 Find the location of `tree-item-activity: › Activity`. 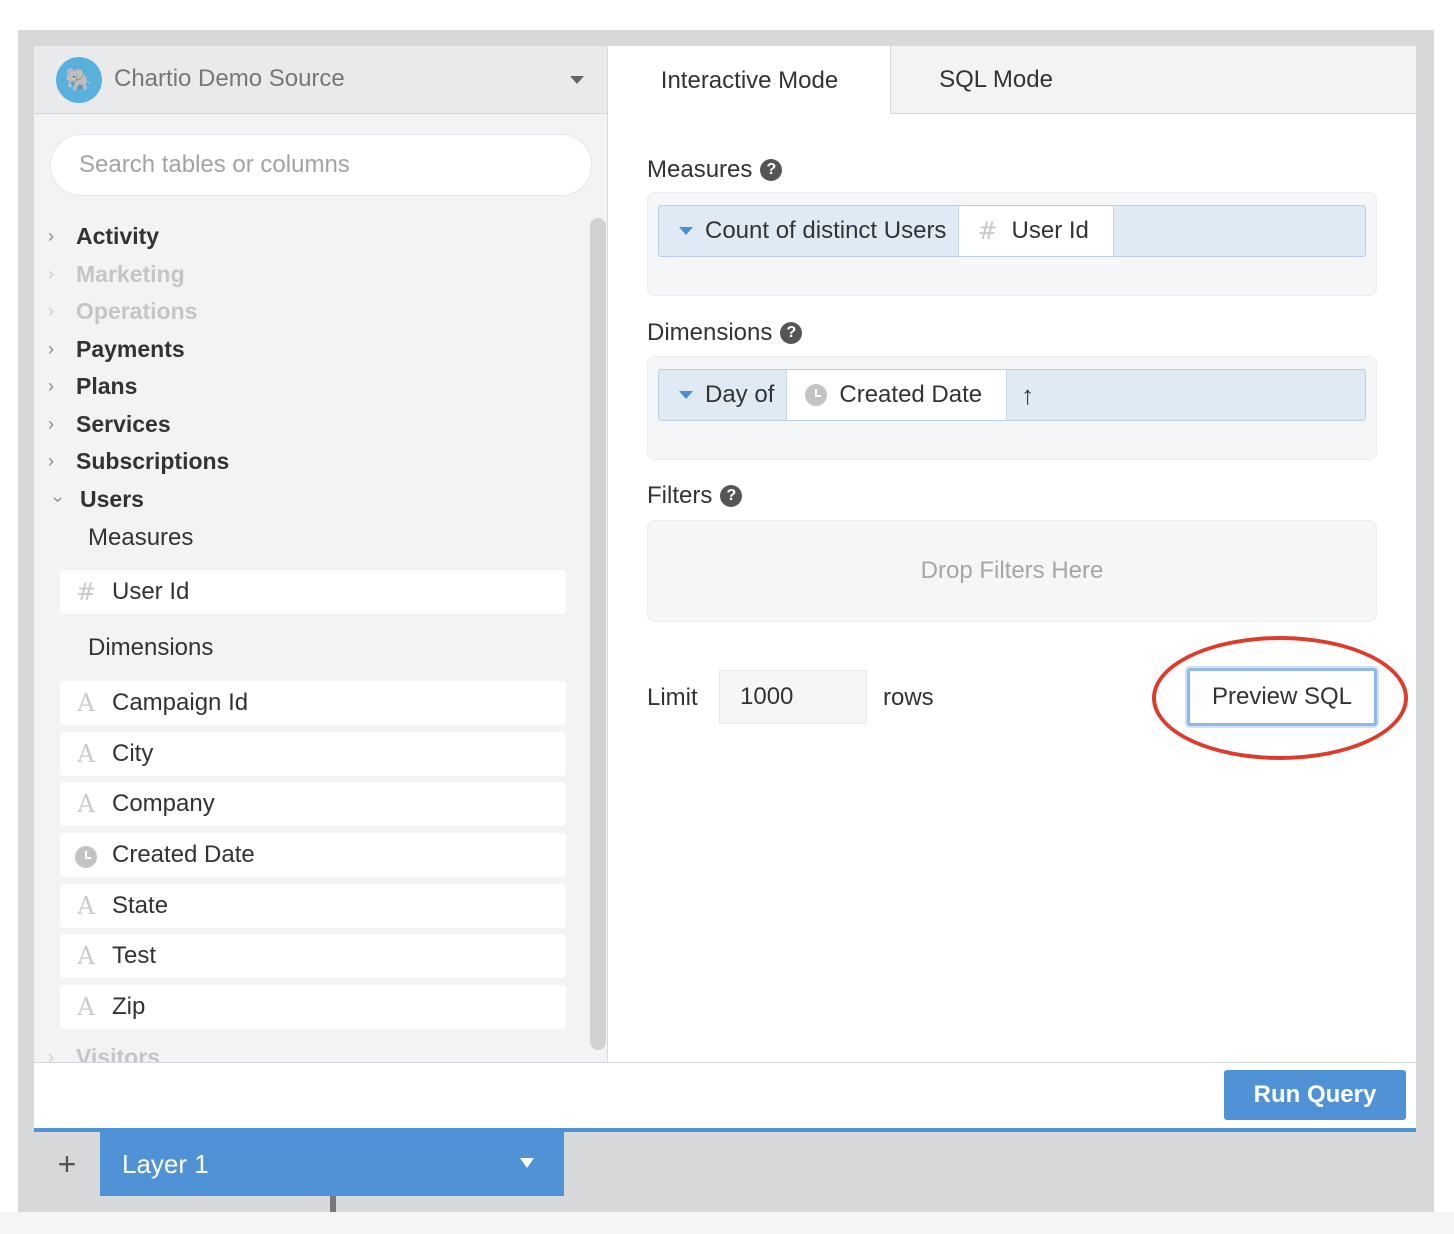

tree-item-activity: › Activity is located at coordinates (103, 236).